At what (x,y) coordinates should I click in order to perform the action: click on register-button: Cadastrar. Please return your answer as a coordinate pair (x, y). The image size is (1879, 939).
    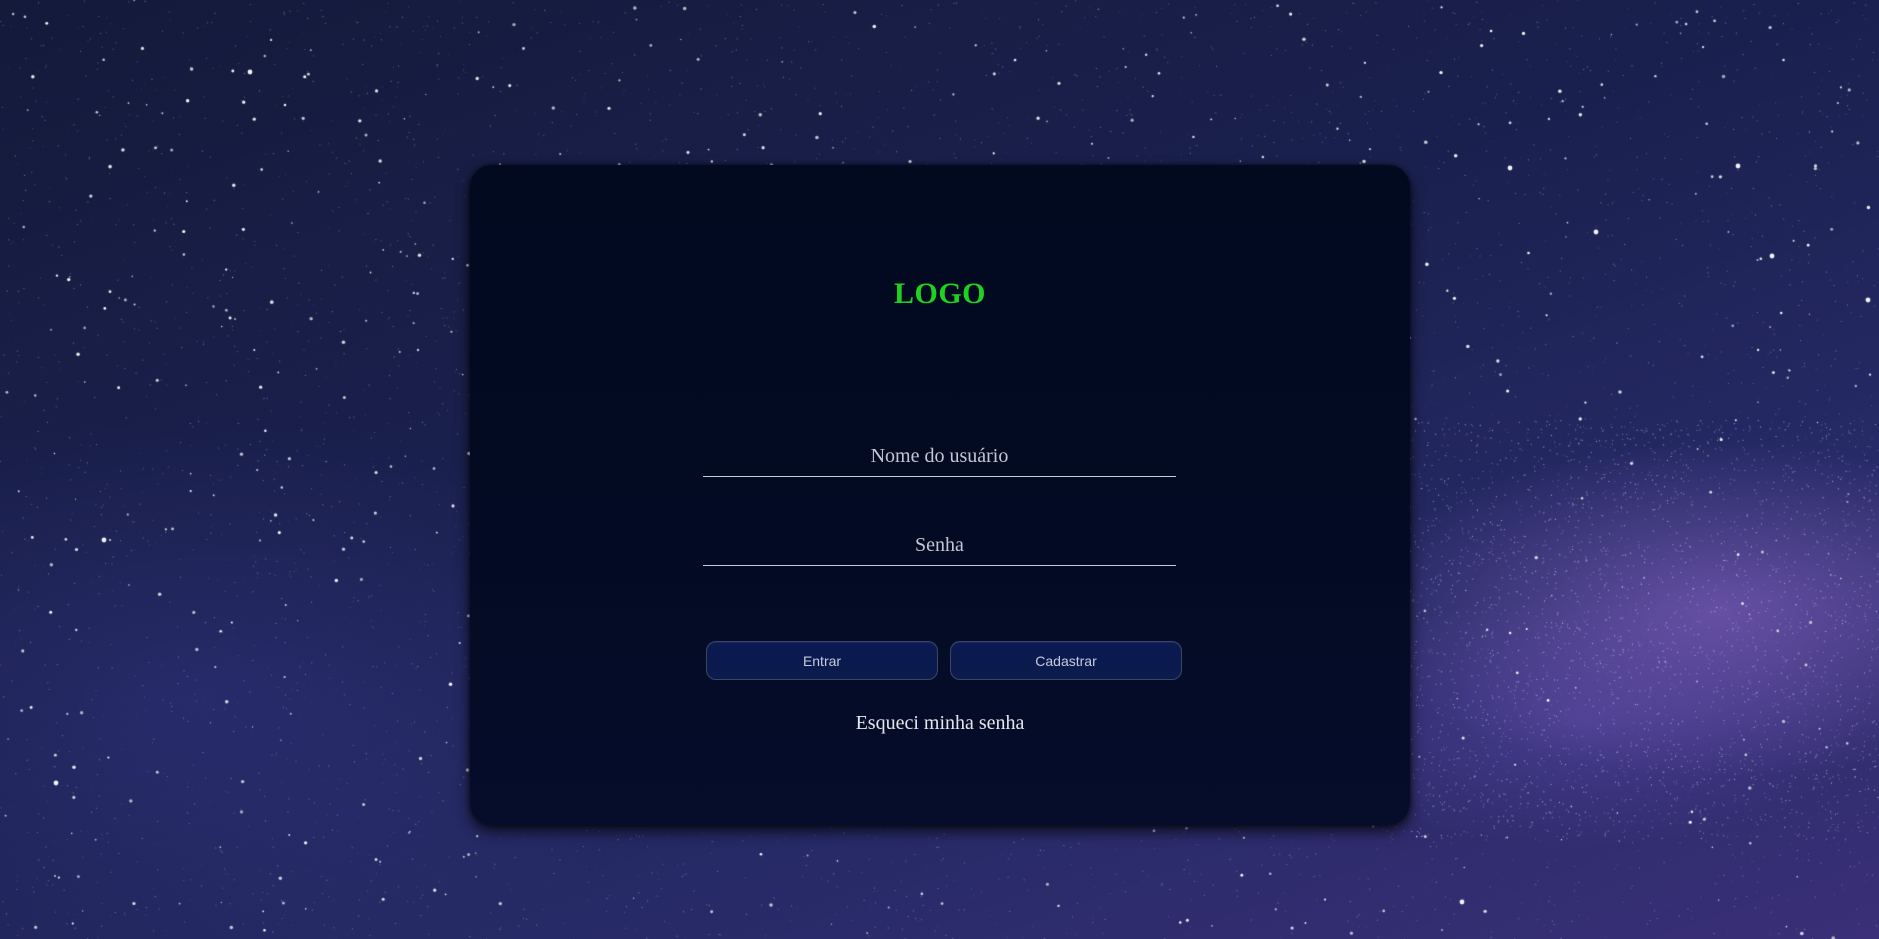
    Looking at the image, I should click on (1066, 660).